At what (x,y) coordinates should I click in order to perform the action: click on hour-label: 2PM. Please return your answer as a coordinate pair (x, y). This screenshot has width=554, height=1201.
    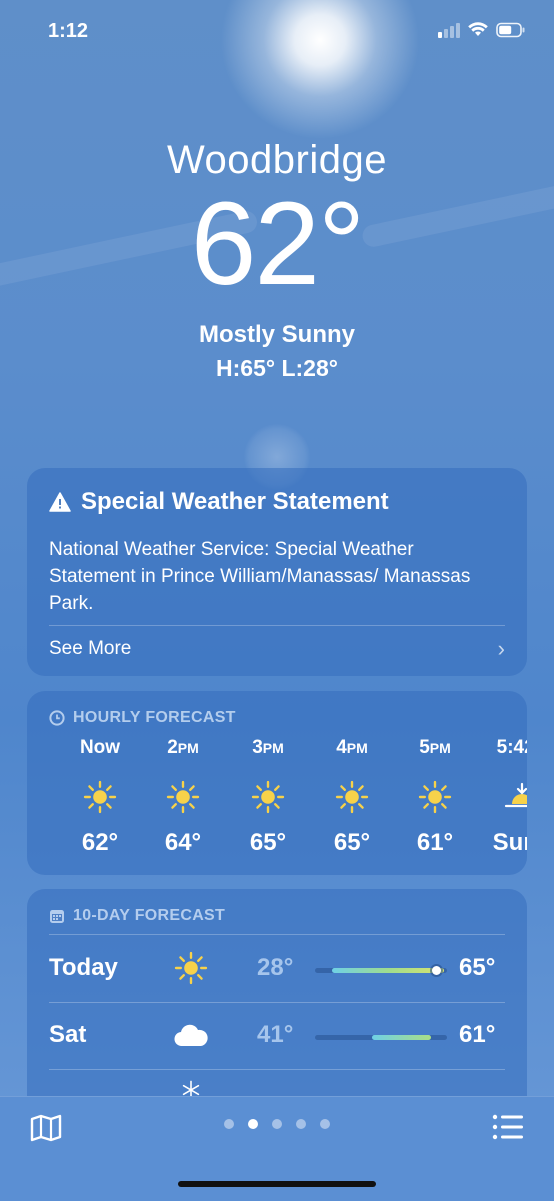
    Looking at the image, I should click on (183, 747).